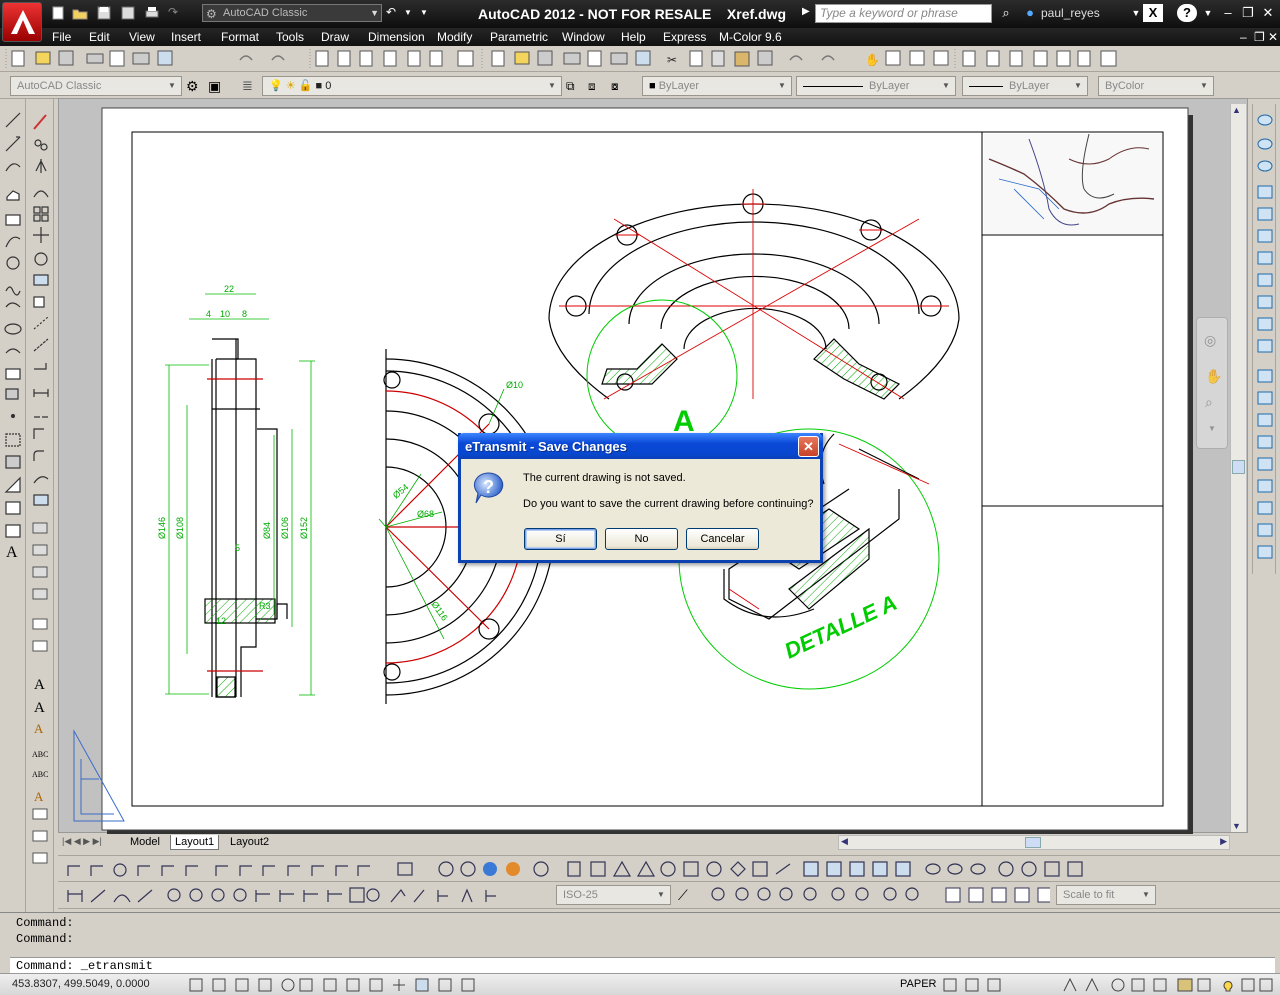 Image resolution: width=1280 pixels, height=995 pixels. Describe the element at coordinates (335, 37) in the screenshot. I see `menu-draw: Draw` at that location.